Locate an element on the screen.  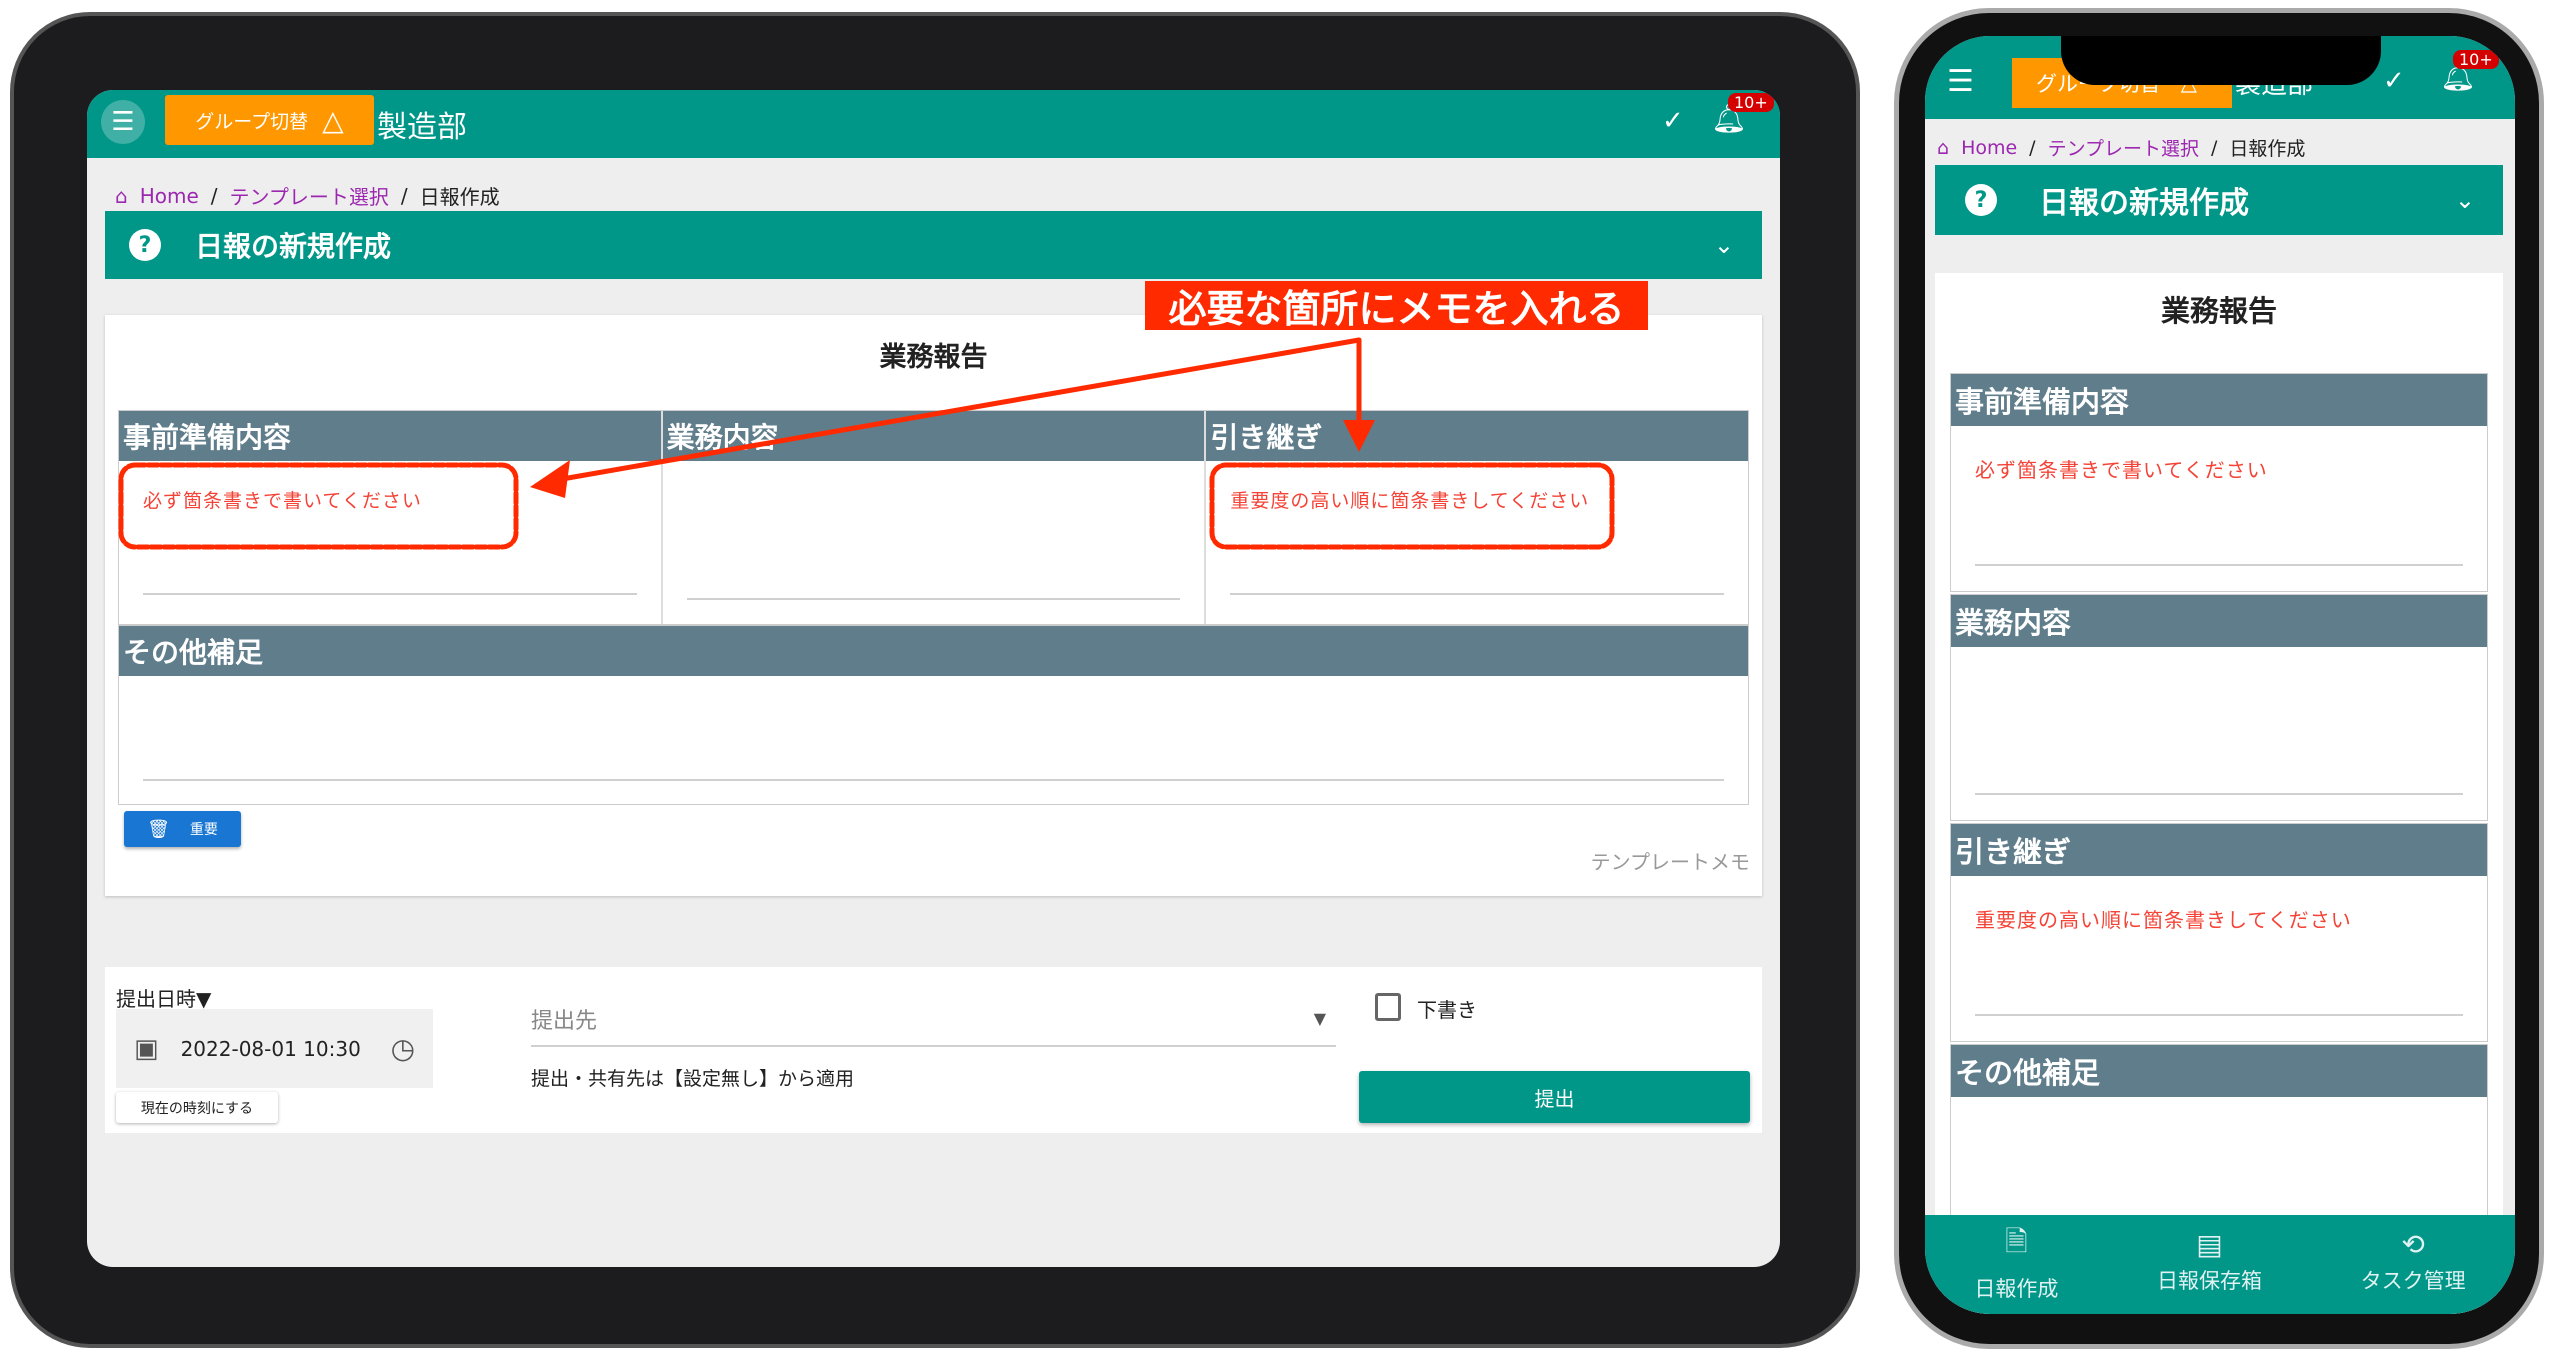
section-handover: 引き継ぎ 重要度の高い順に箇条書きしてください is located at coordinates (2219, 932).